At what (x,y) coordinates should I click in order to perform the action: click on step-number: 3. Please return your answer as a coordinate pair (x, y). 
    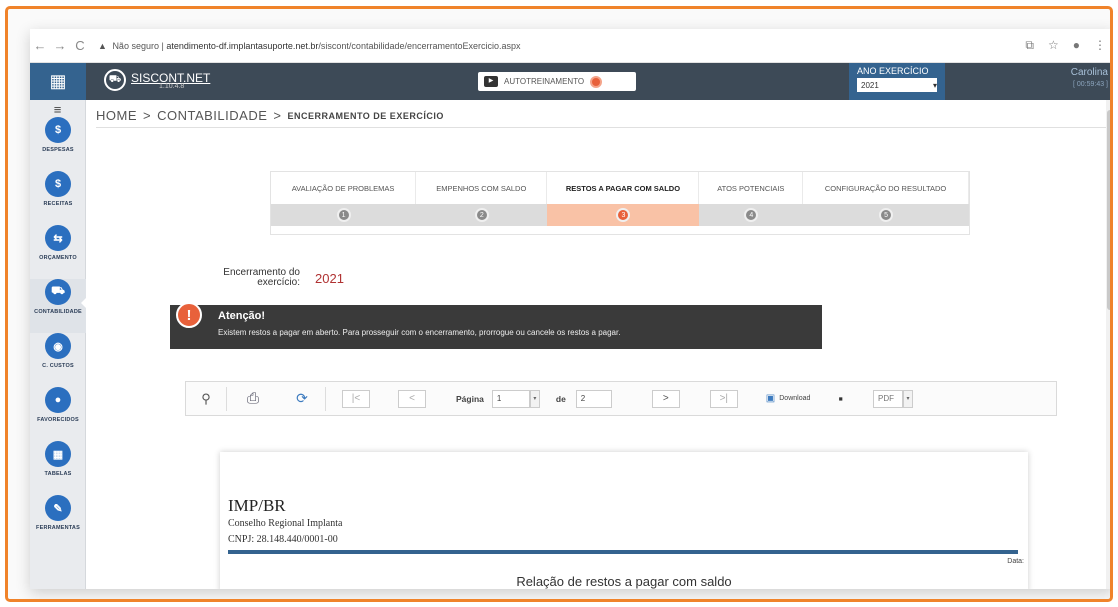
    Looking at the image, I should click on (623, 215).